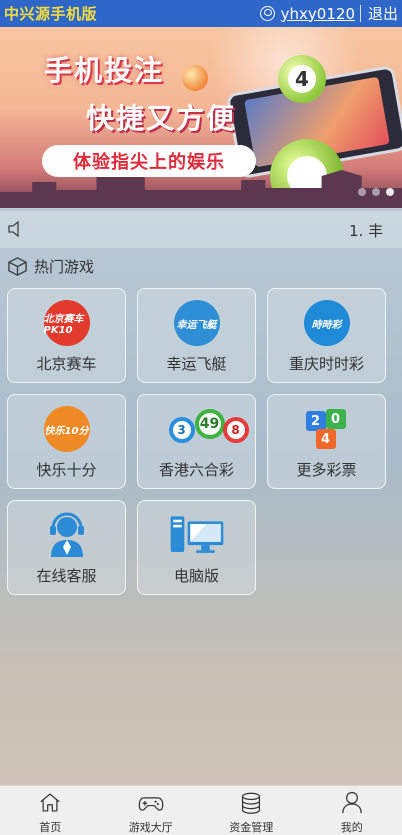 The width and height of the screenshot is (402, 835). What do you see at coordinates (17, 266) in the screenshot?
I see `cube-icon` at bounding box center [17, 266].